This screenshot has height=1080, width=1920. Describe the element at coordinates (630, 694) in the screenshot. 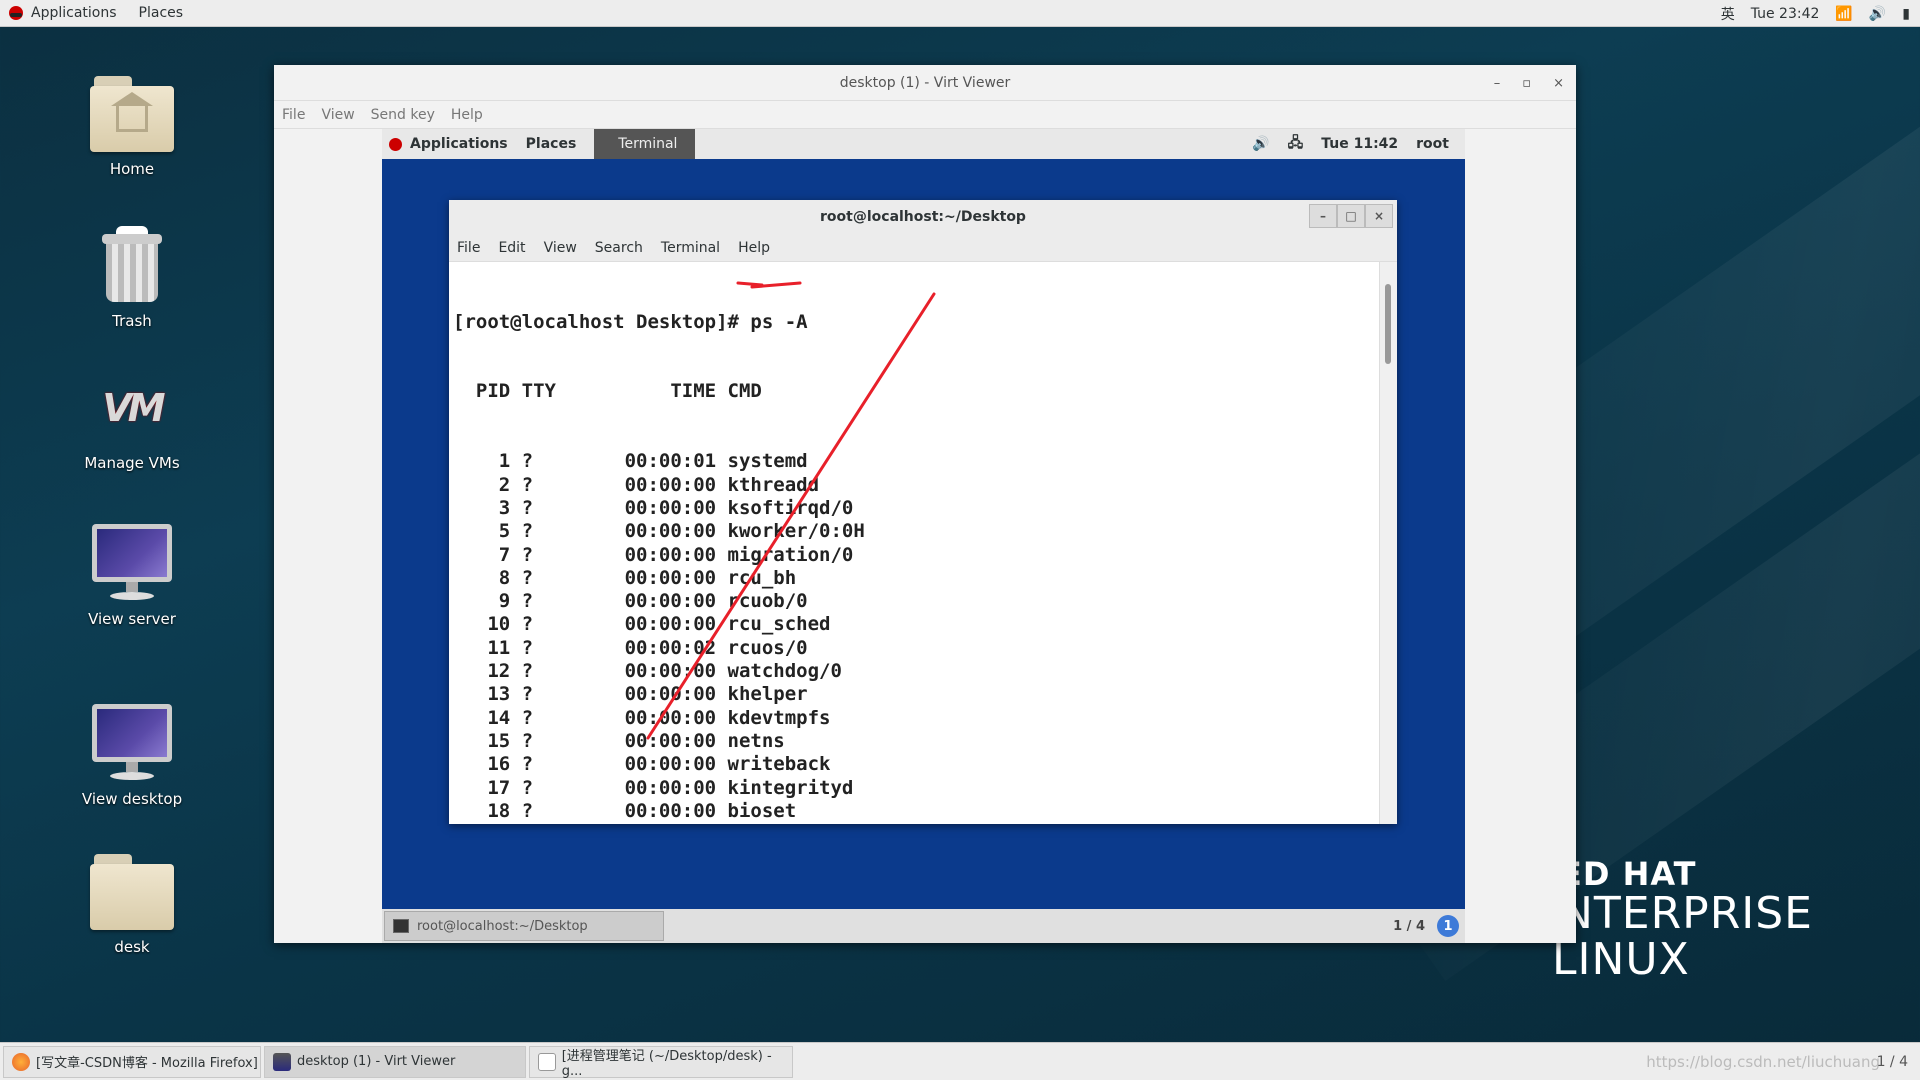

I see `process-row: 13 ? 00:00:00 khelper` at that location.